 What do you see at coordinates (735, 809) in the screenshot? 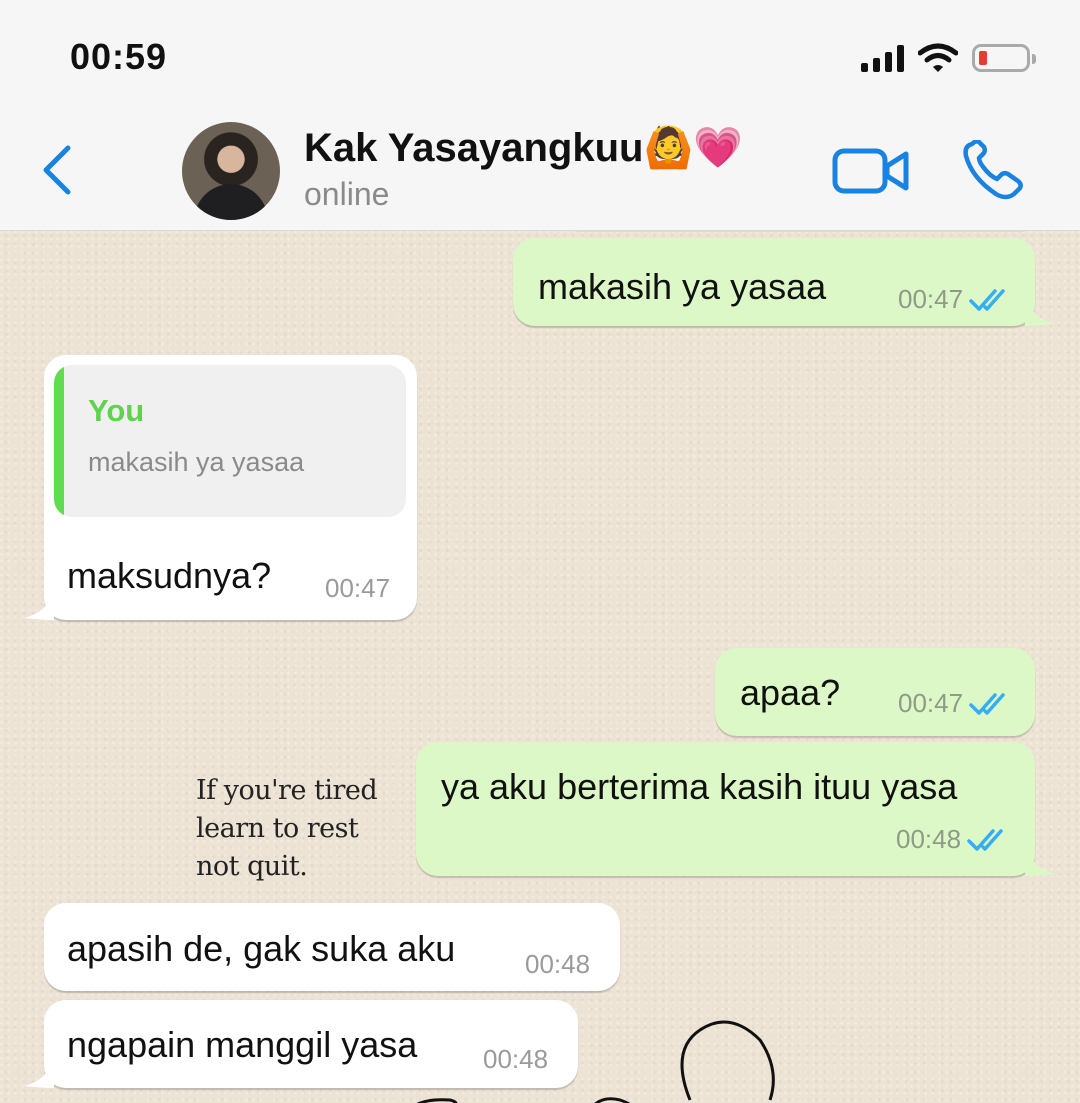
I see `message-outgoing: ya aku berterima kasih ituu yasa 00:48` at bounding box center [735, 809].